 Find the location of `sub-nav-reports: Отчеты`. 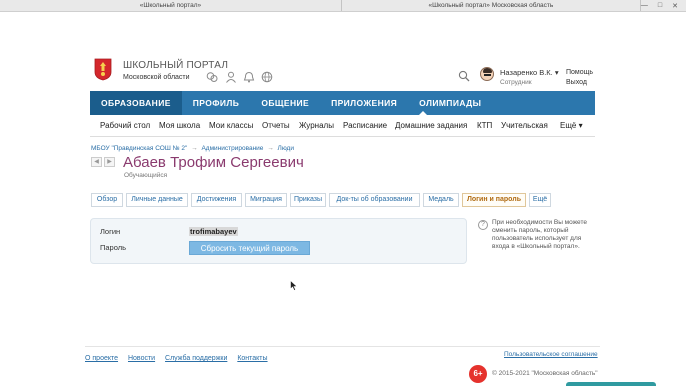

sub-nav-reports: Отчеты is located at coordinates (276, 125).